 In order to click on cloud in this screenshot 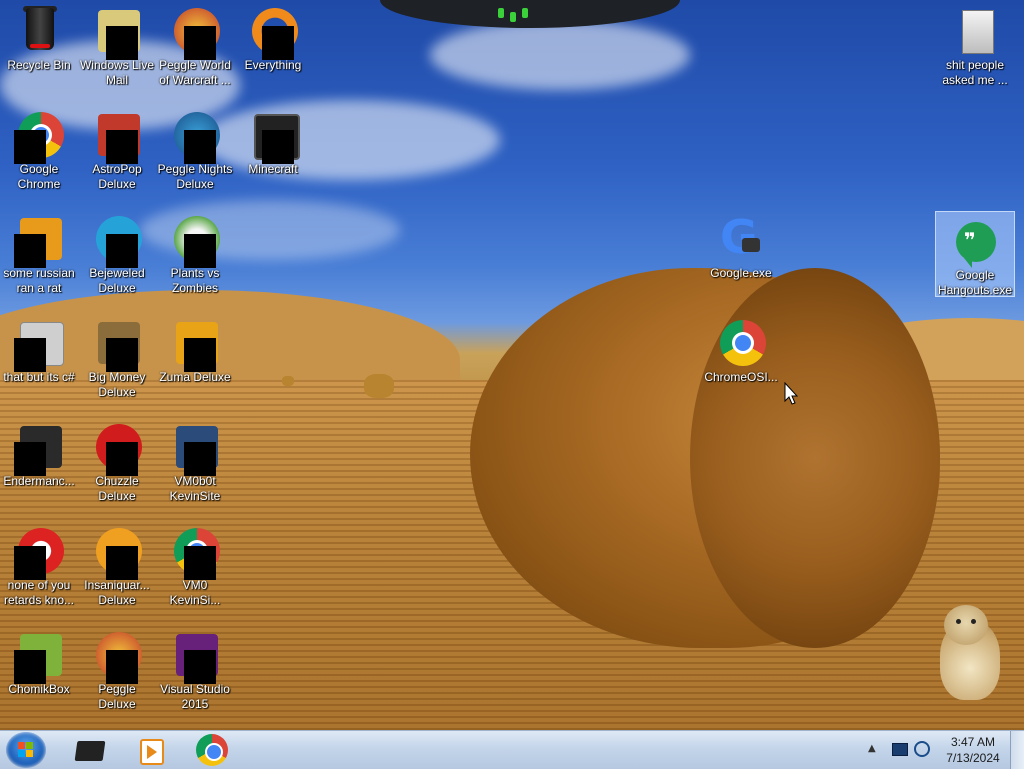, I will do `click(560, 55)`.